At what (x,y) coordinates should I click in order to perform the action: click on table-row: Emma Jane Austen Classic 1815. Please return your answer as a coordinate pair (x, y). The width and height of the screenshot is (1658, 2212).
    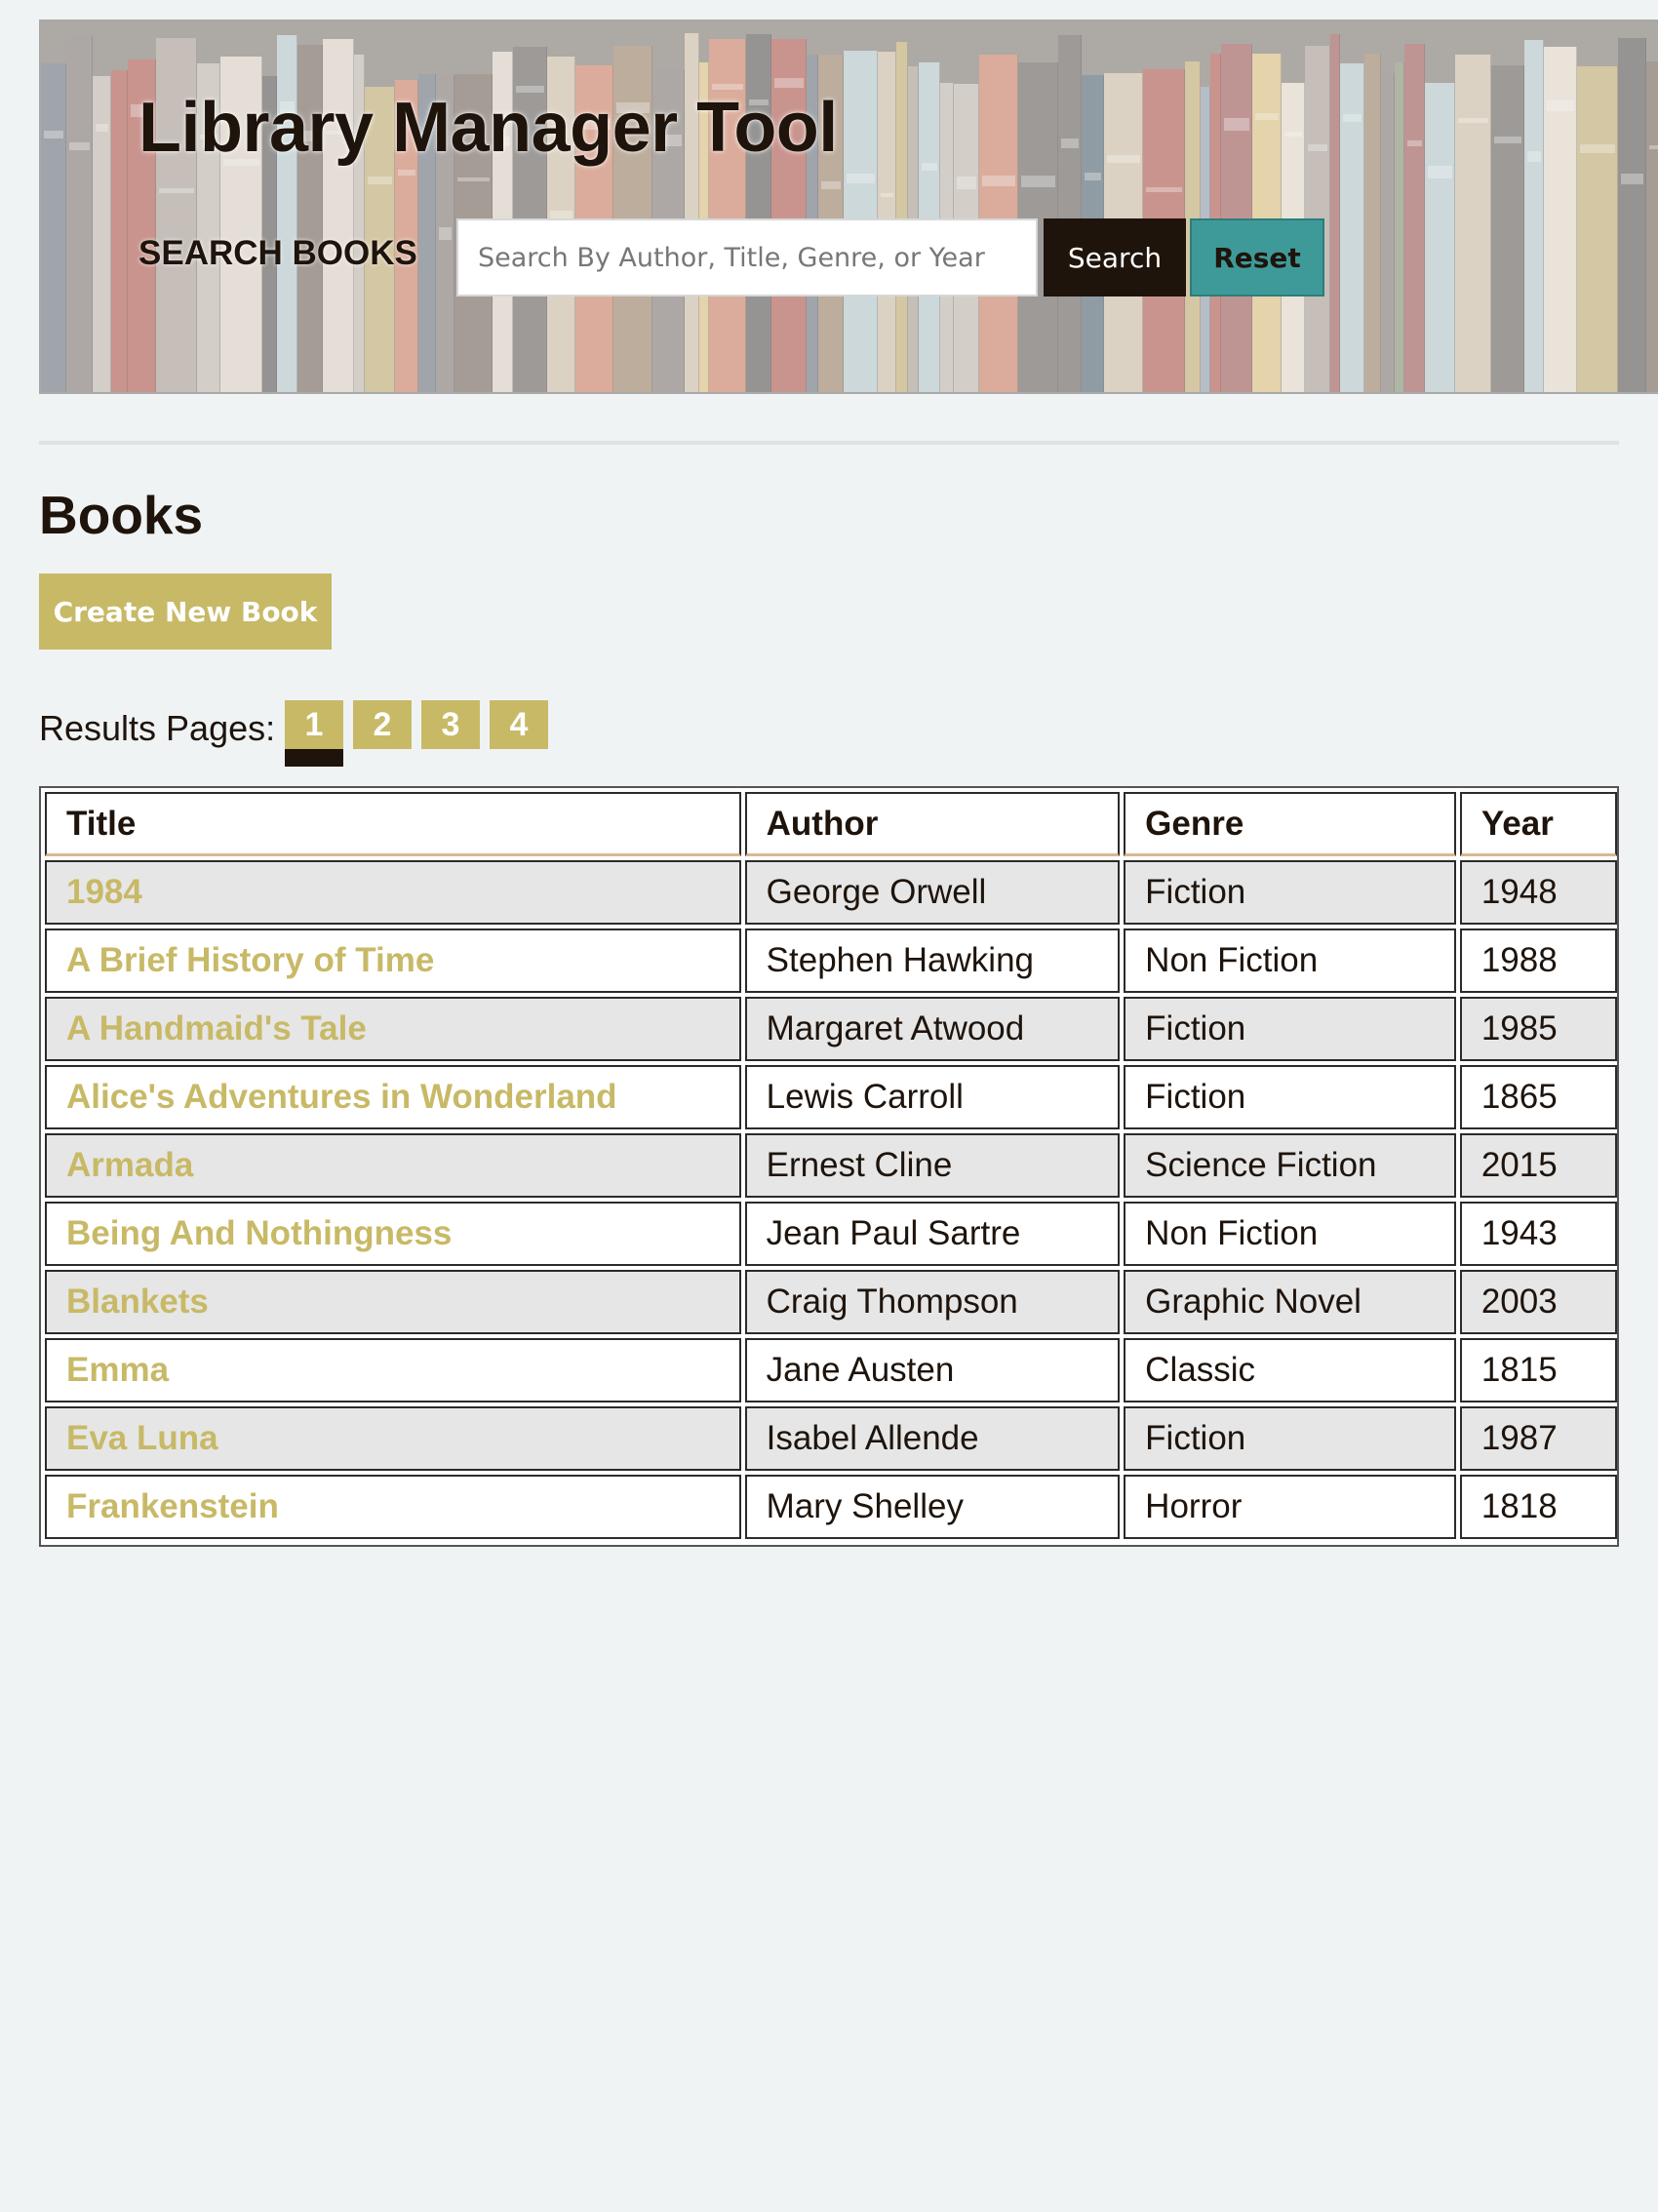
    Looking at the image, I should click on (831, 1370).